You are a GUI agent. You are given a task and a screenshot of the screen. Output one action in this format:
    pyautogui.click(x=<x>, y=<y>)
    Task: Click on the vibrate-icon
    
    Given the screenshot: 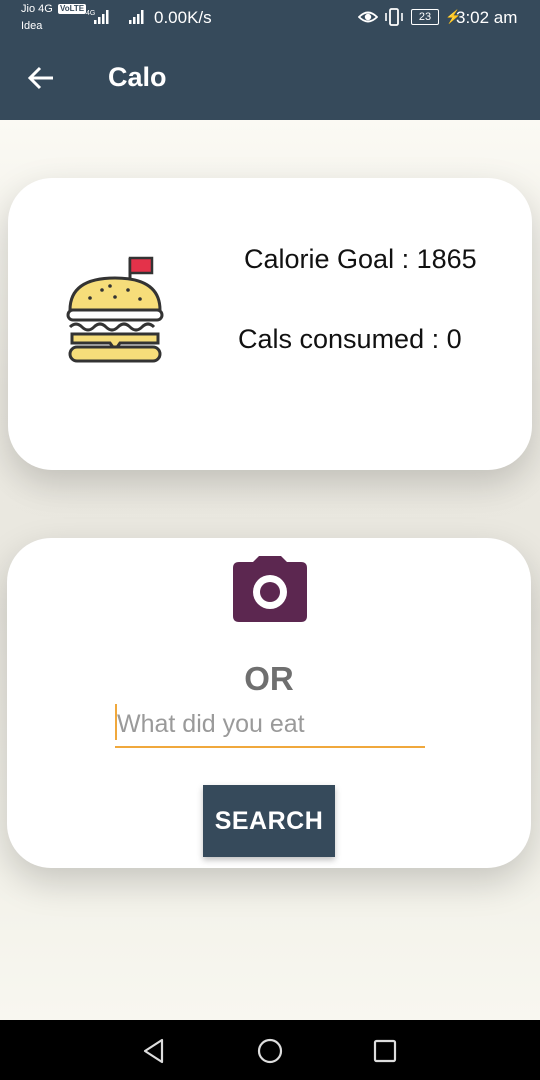 What is the action you would take?
    pyautogui.click(x=394, y=17)
    